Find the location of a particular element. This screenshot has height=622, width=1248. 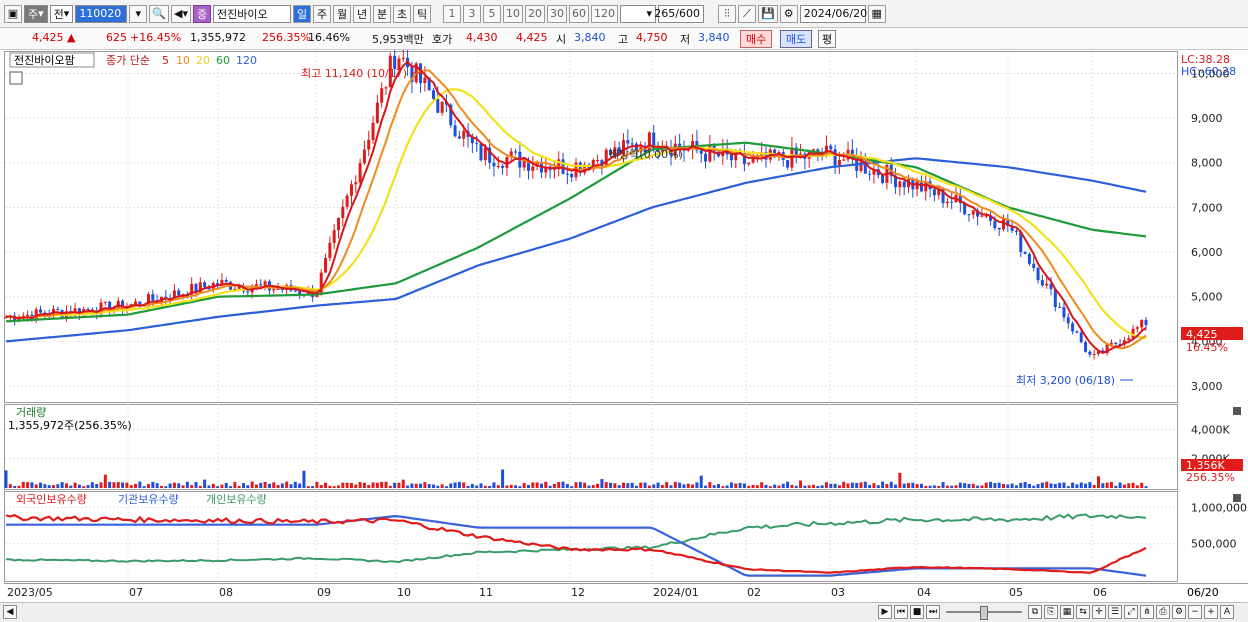

holder-pane-close-icon is located at coordinates (1237, 498).